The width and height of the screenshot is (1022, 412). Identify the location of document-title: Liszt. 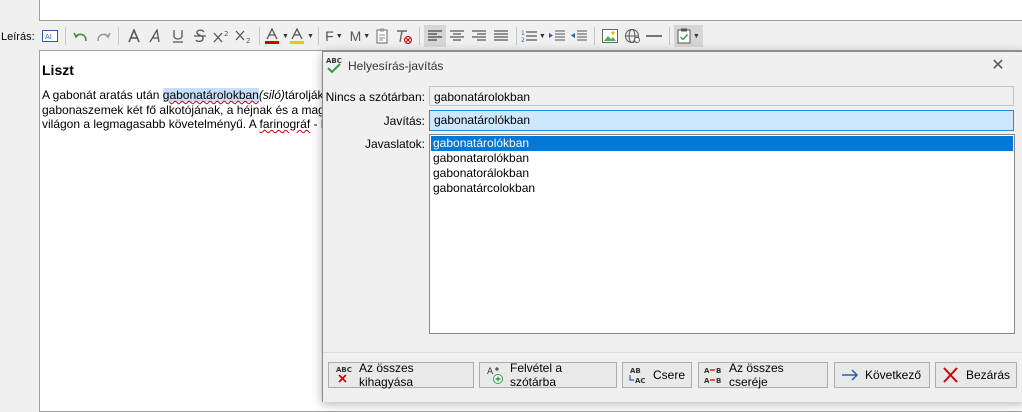
(58, 70).